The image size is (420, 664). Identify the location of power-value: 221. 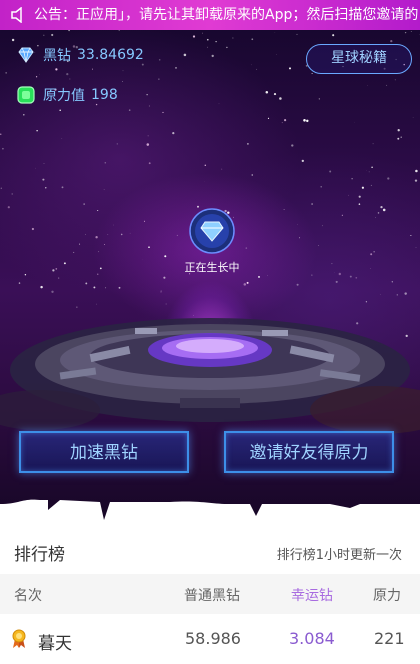
(389, 638).